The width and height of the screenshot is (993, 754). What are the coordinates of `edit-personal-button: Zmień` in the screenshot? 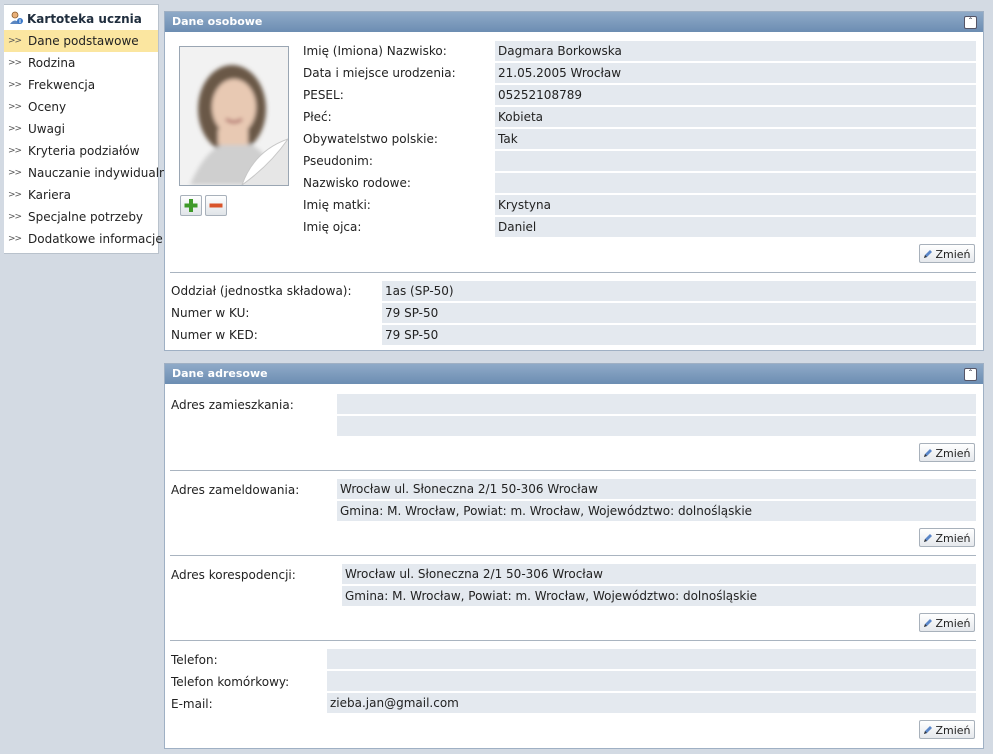 It's located at (947, 253).